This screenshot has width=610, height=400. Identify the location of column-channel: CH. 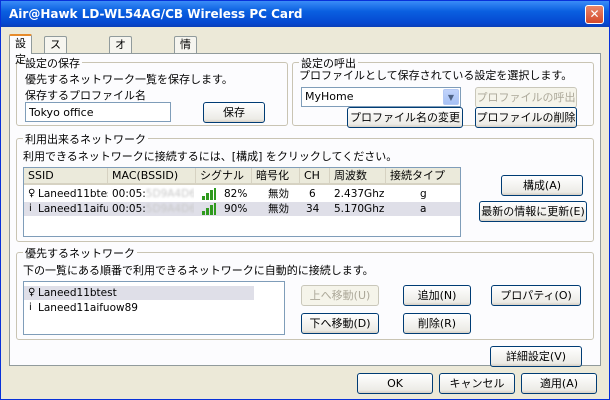
(315, 176).